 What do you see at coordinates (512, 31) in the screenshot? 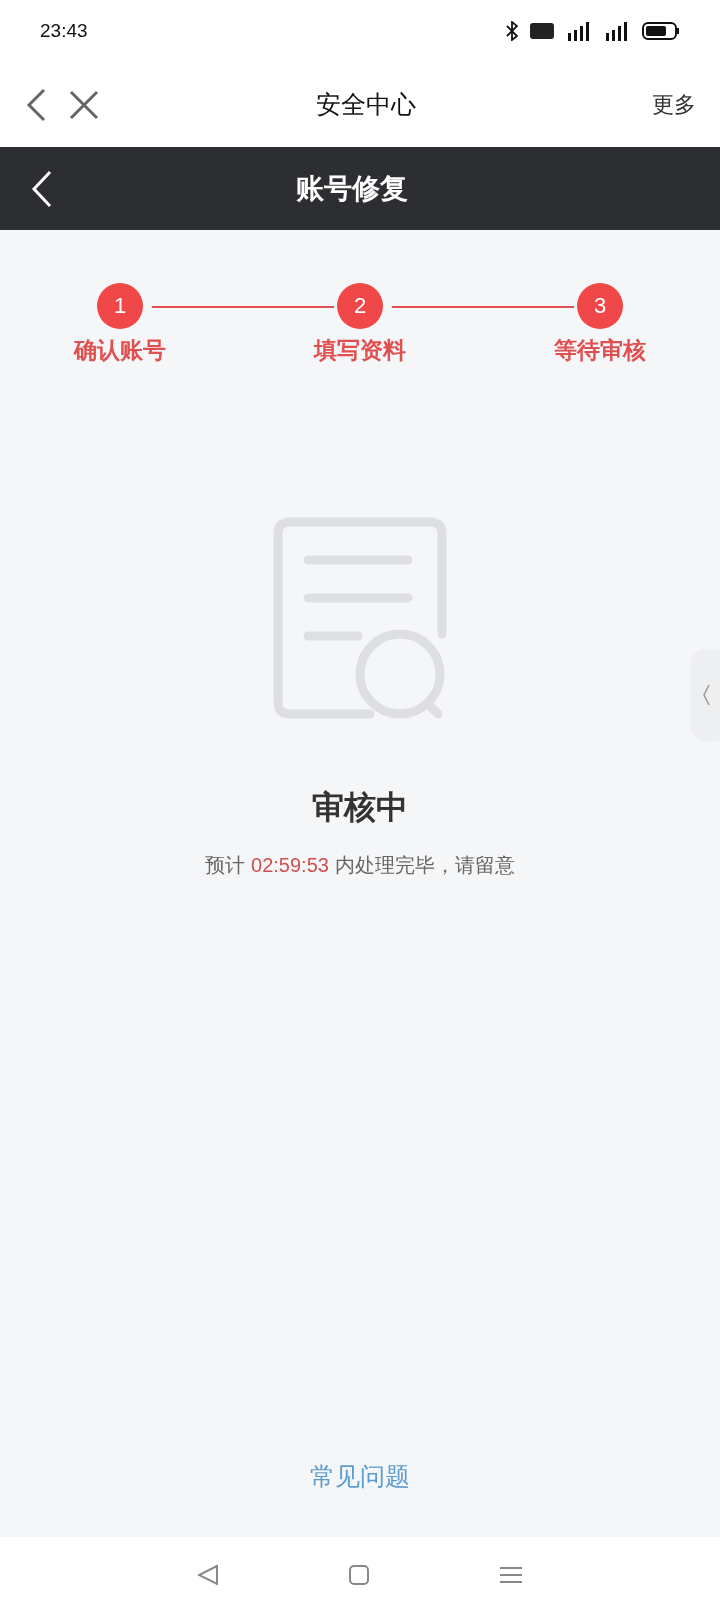
I see `bluetooth-icon` at bounding box center [512, 31].